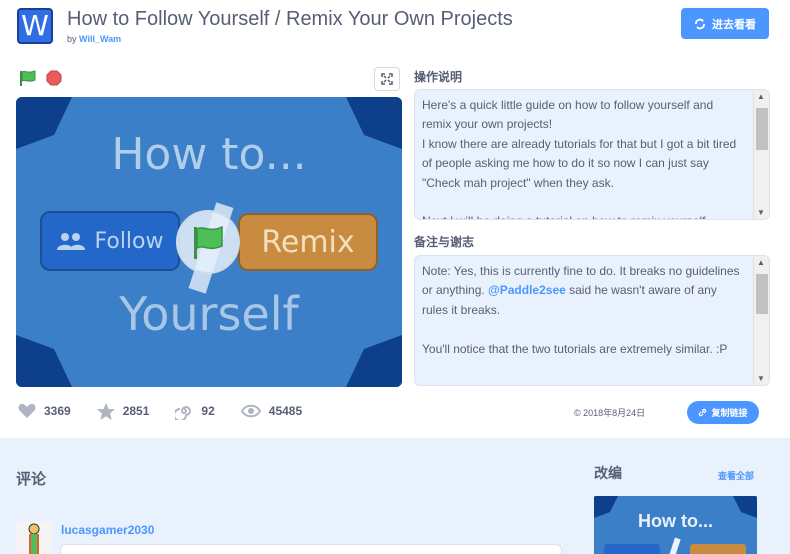 The image size is (790, 554). Describe the element at coordinates (105, 411) in the screenshot. I see `star-icon` at that location.